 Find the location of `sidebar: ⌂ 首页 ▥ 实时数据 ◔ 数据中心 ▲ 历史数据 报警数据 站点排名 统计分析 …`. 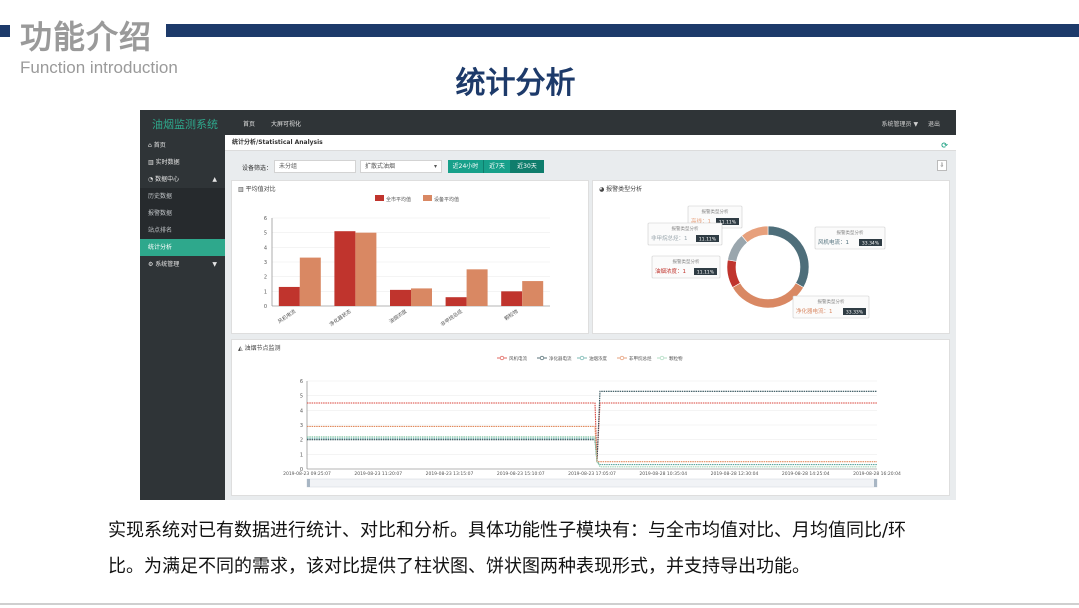

sidebar: ⌂ 首页 ▥ 实时数据 ◔ 数据中心 ▲ 历史数据 报警数据 站点排名 统计分析 … is located at coordinates (182, 317).